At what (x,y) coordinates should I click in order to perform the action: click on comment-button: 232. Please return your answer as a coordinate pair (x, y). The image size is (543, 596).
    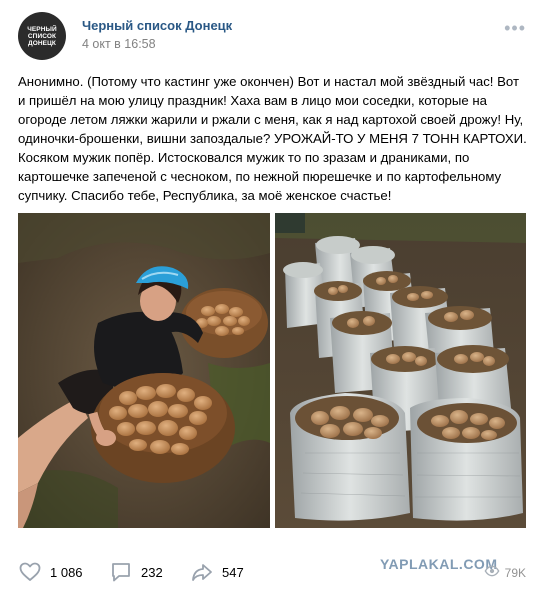
    Looking at the image, I should click on (136, 572).